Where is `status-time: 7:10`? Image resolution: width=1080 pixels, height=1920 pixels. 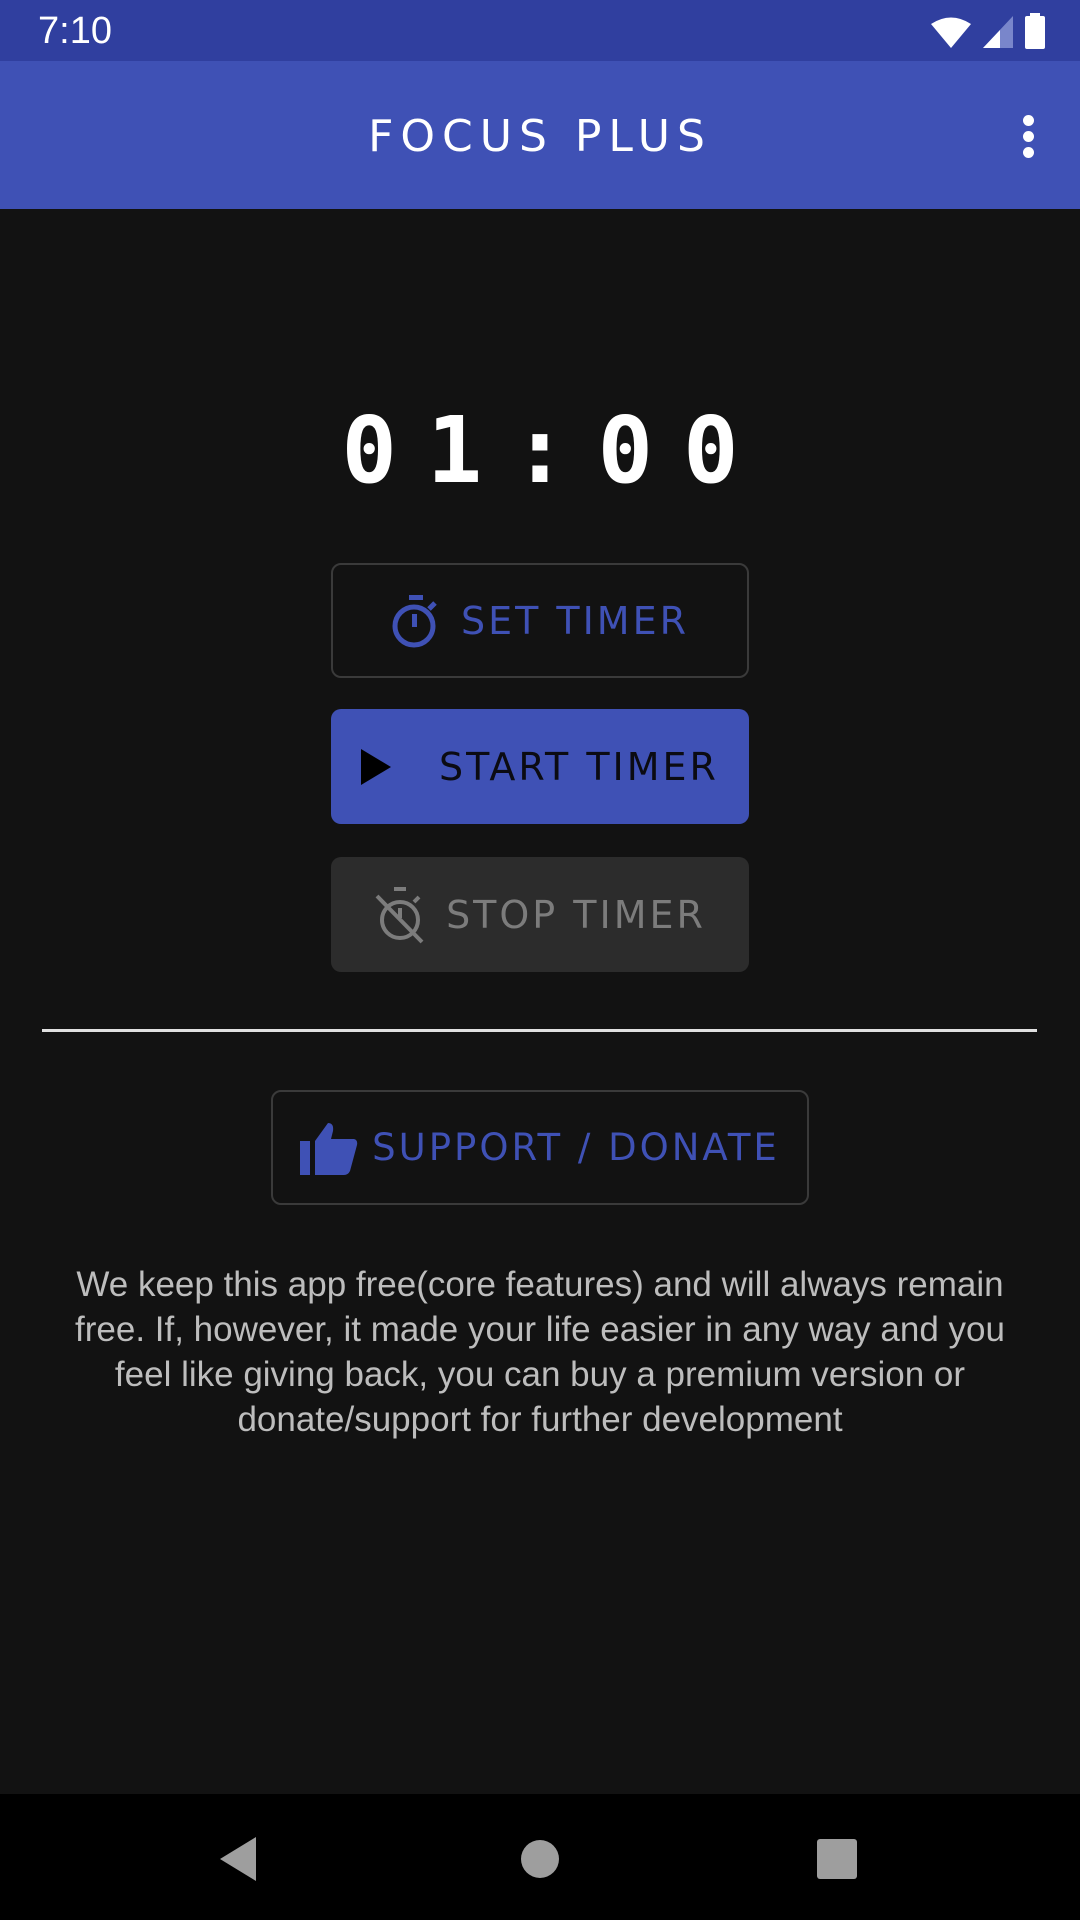 status-time: 7:10 is located at coordinates (75, 31).